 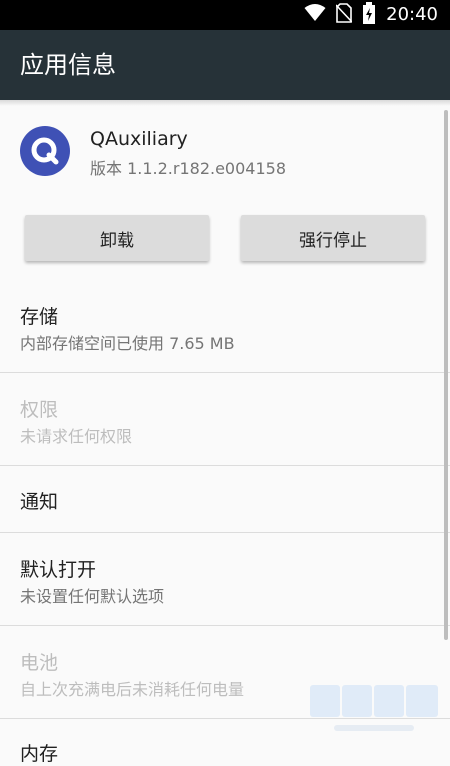 I want to click on app-icon, so click(x=45, y=151).